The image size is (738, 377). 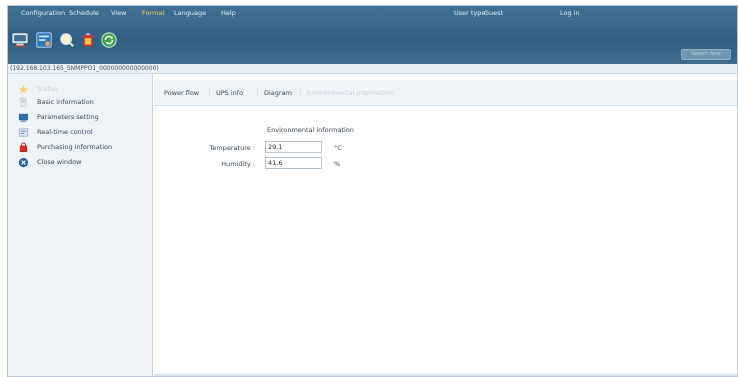 What do you see at coordinates (59, 162) in the screenshot?
I see `sidebar-item-label: Close window` at bounding box center [59, 162].